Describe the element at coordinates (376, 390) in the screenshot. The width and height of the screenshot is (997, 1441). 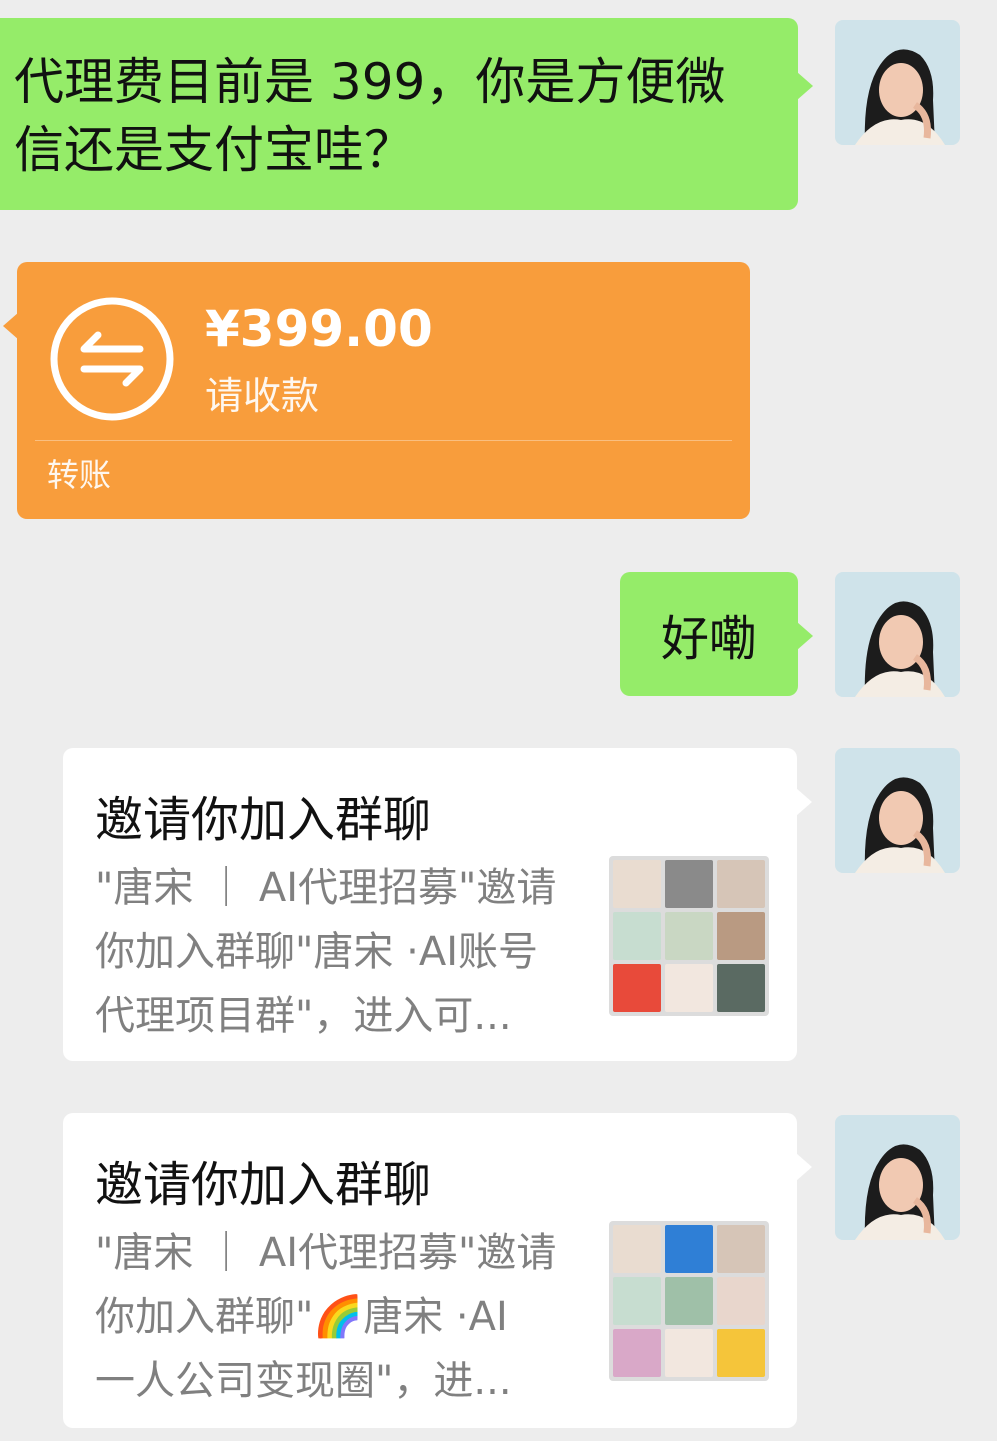
I see `transfer-card: ¥399.00 请收款 转账` at that location.